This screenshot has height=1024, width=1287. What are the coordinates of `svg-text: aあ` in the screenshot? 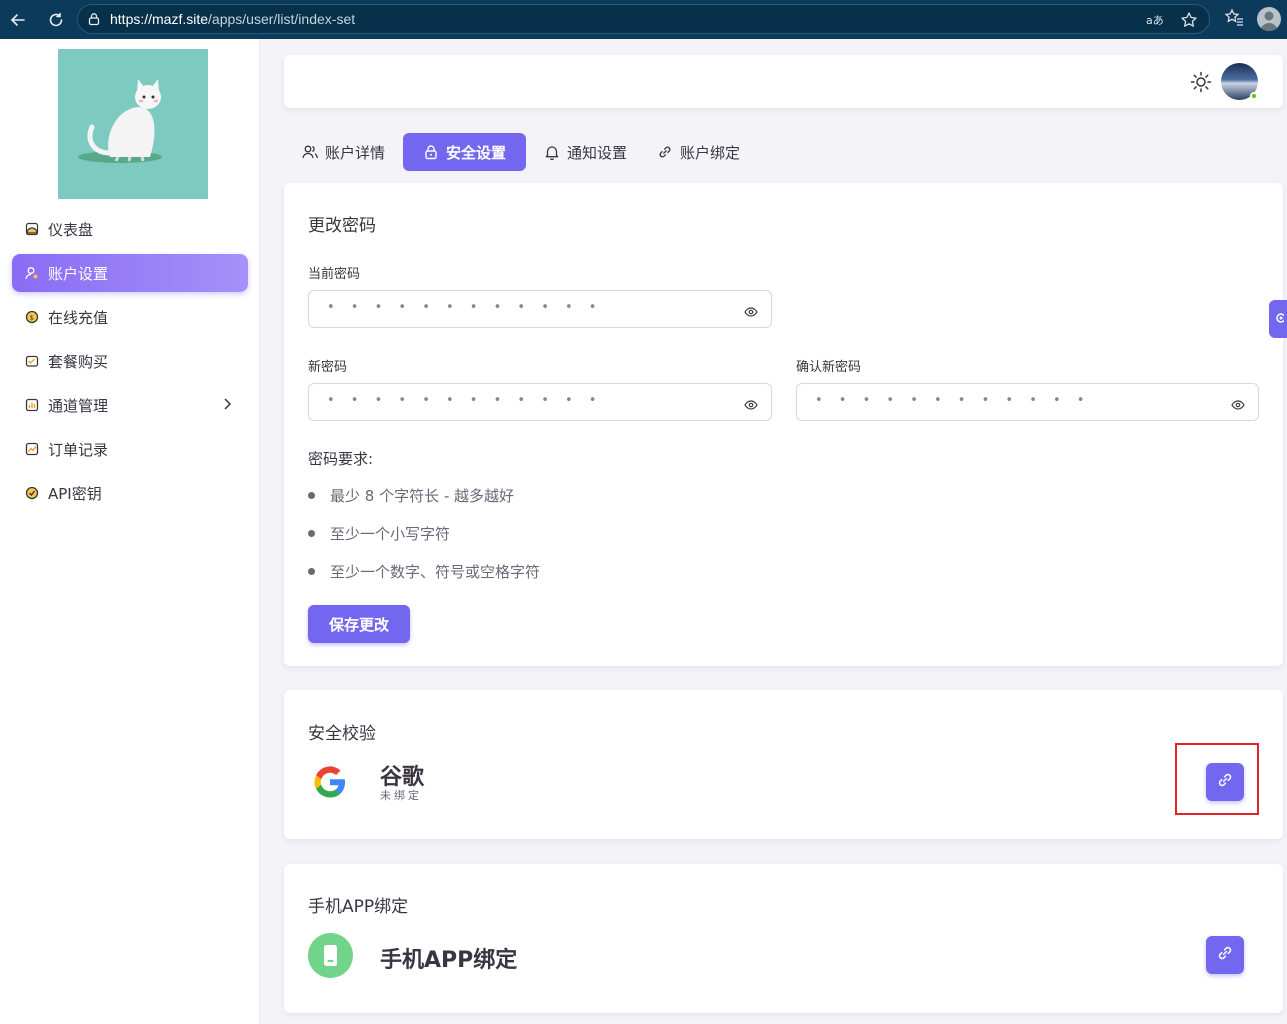 It's located at (1155, 20).